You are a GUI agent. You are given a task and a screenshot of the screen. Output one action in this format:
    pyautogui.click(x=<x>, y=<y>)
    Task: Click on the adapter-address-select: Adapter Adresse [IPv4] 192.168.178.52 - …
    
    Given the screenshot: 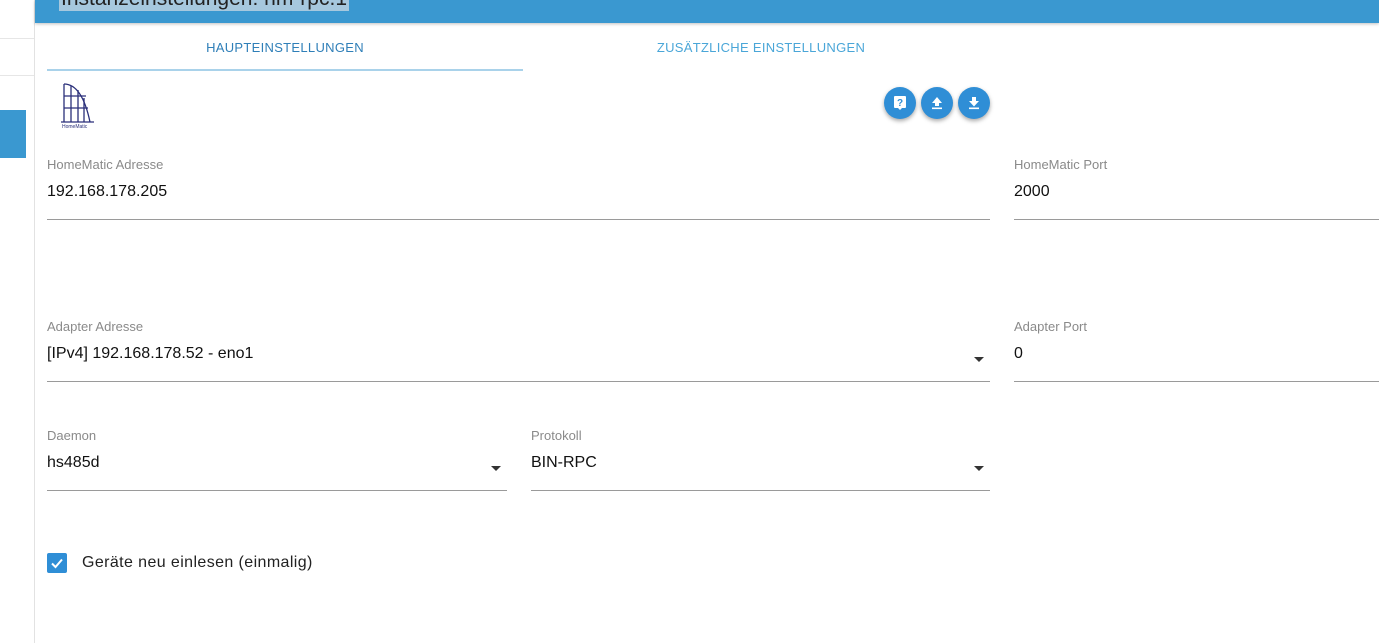 What is the action you would take?
    pyautogui.click(x=518, y=350)
    